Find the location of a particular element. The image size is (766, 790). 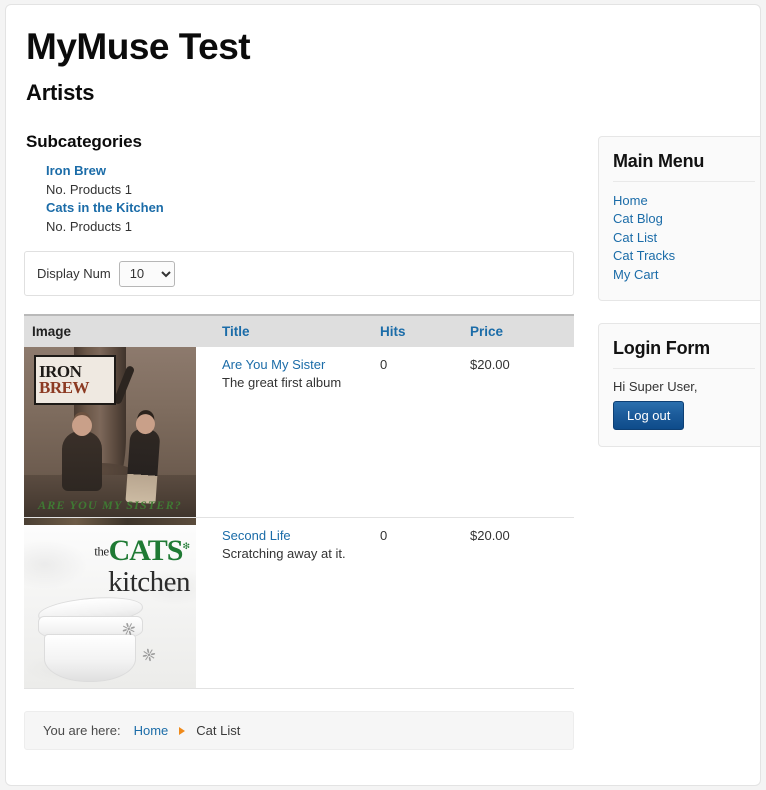

column-header-title-link: Title is located at coordinates (236, 331).